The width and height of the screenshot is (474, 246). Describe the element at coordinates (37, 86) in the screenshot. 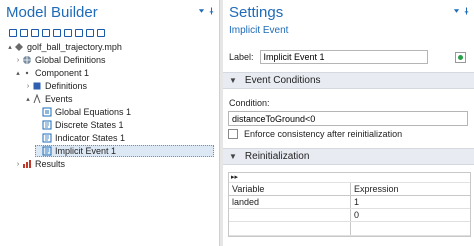

I see `definitions-icon` at that location.